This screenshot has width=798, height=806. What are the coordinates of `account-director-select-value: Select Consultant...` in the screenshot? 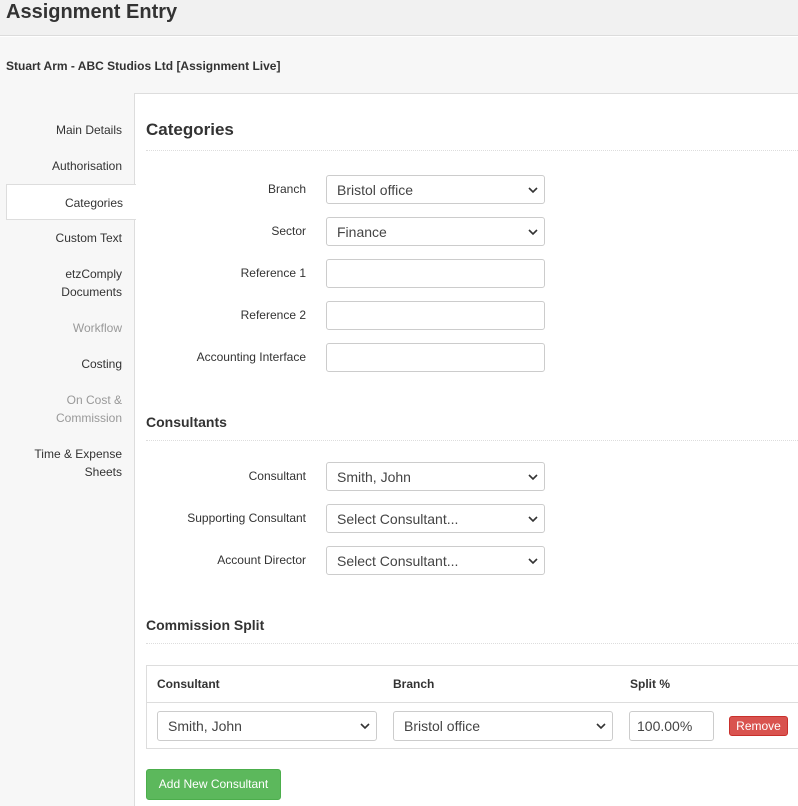 It's located at (398, 561).